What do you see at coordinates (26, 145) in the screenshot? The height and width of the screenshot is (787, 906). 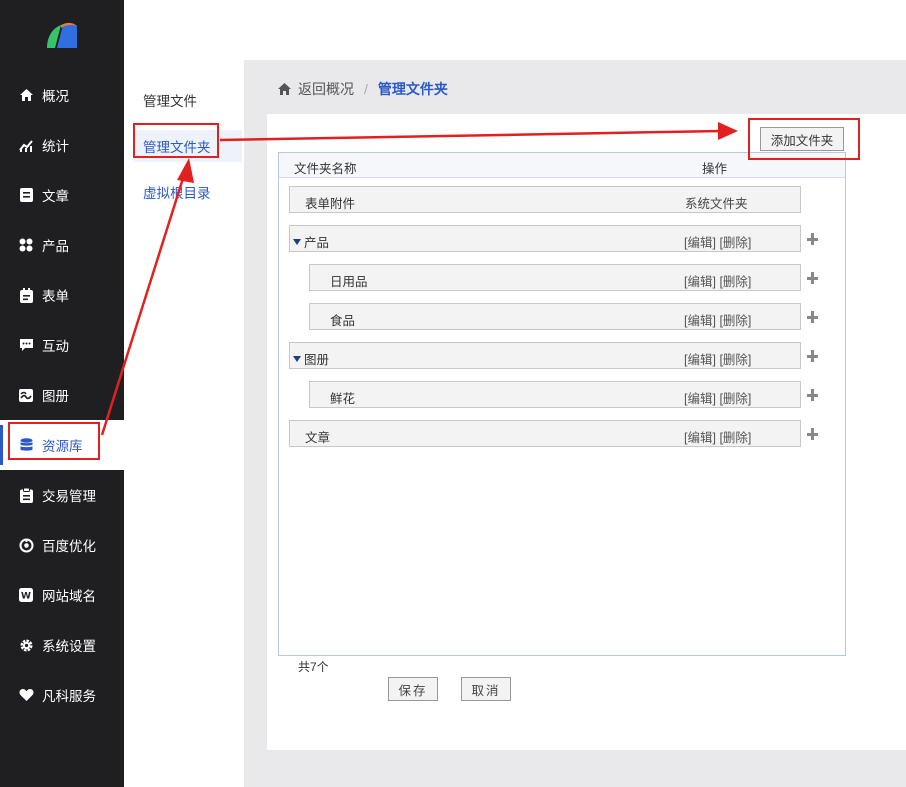 I see `chart-icon` at bounding box center [26, 145].